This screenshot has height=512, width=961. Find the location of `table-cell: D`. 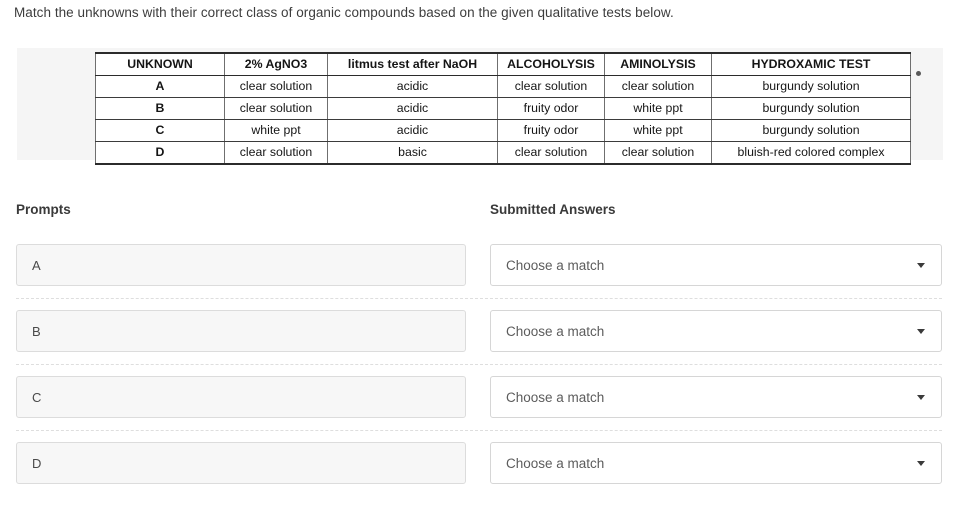

table-cell: D is located at coordinates (160, 153).